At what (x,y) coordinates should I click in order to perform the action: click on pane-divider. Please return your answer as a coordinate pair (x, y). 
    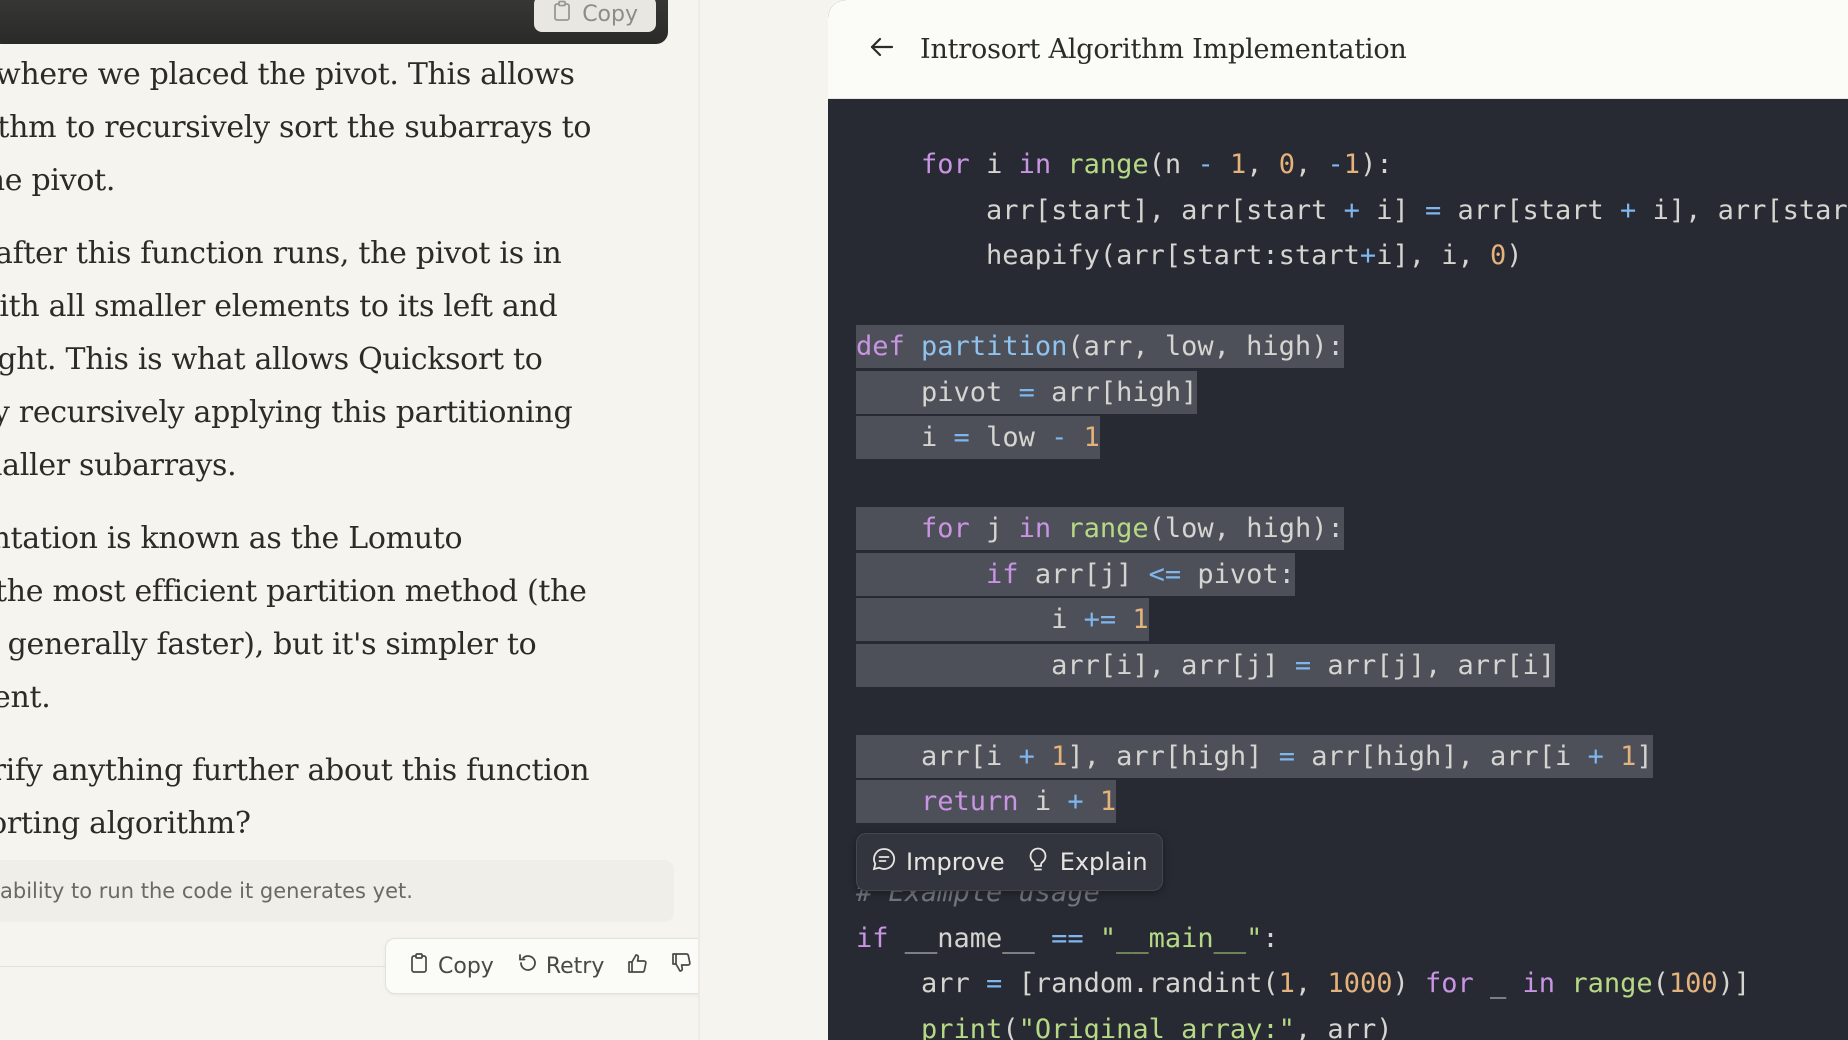
    Looking at the image, I should click on (699, 520).